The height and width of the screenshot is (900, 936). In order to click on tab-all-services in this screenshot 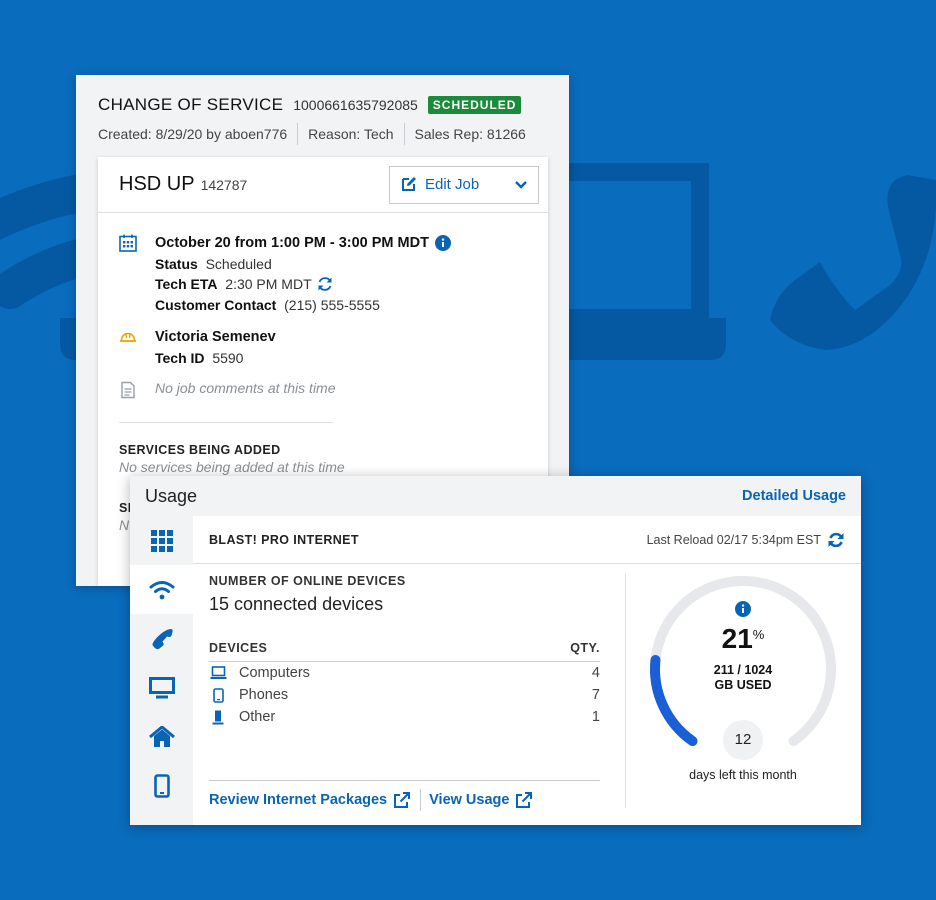, I will do `click(161, 540)`.